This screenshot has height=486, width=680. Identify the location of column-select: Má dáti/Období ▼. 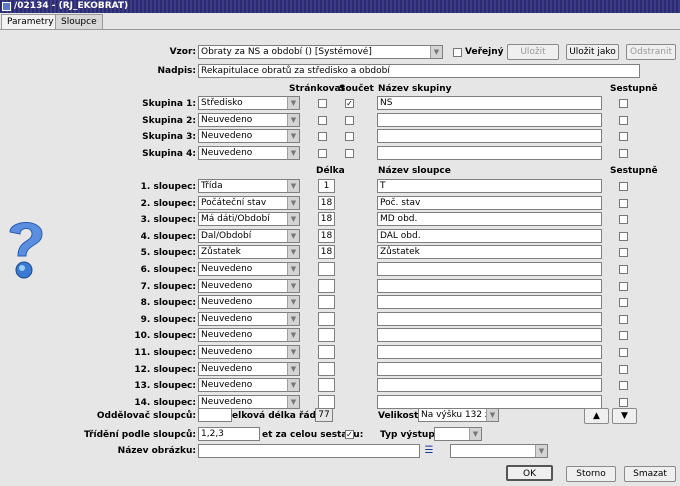
(249, 219).